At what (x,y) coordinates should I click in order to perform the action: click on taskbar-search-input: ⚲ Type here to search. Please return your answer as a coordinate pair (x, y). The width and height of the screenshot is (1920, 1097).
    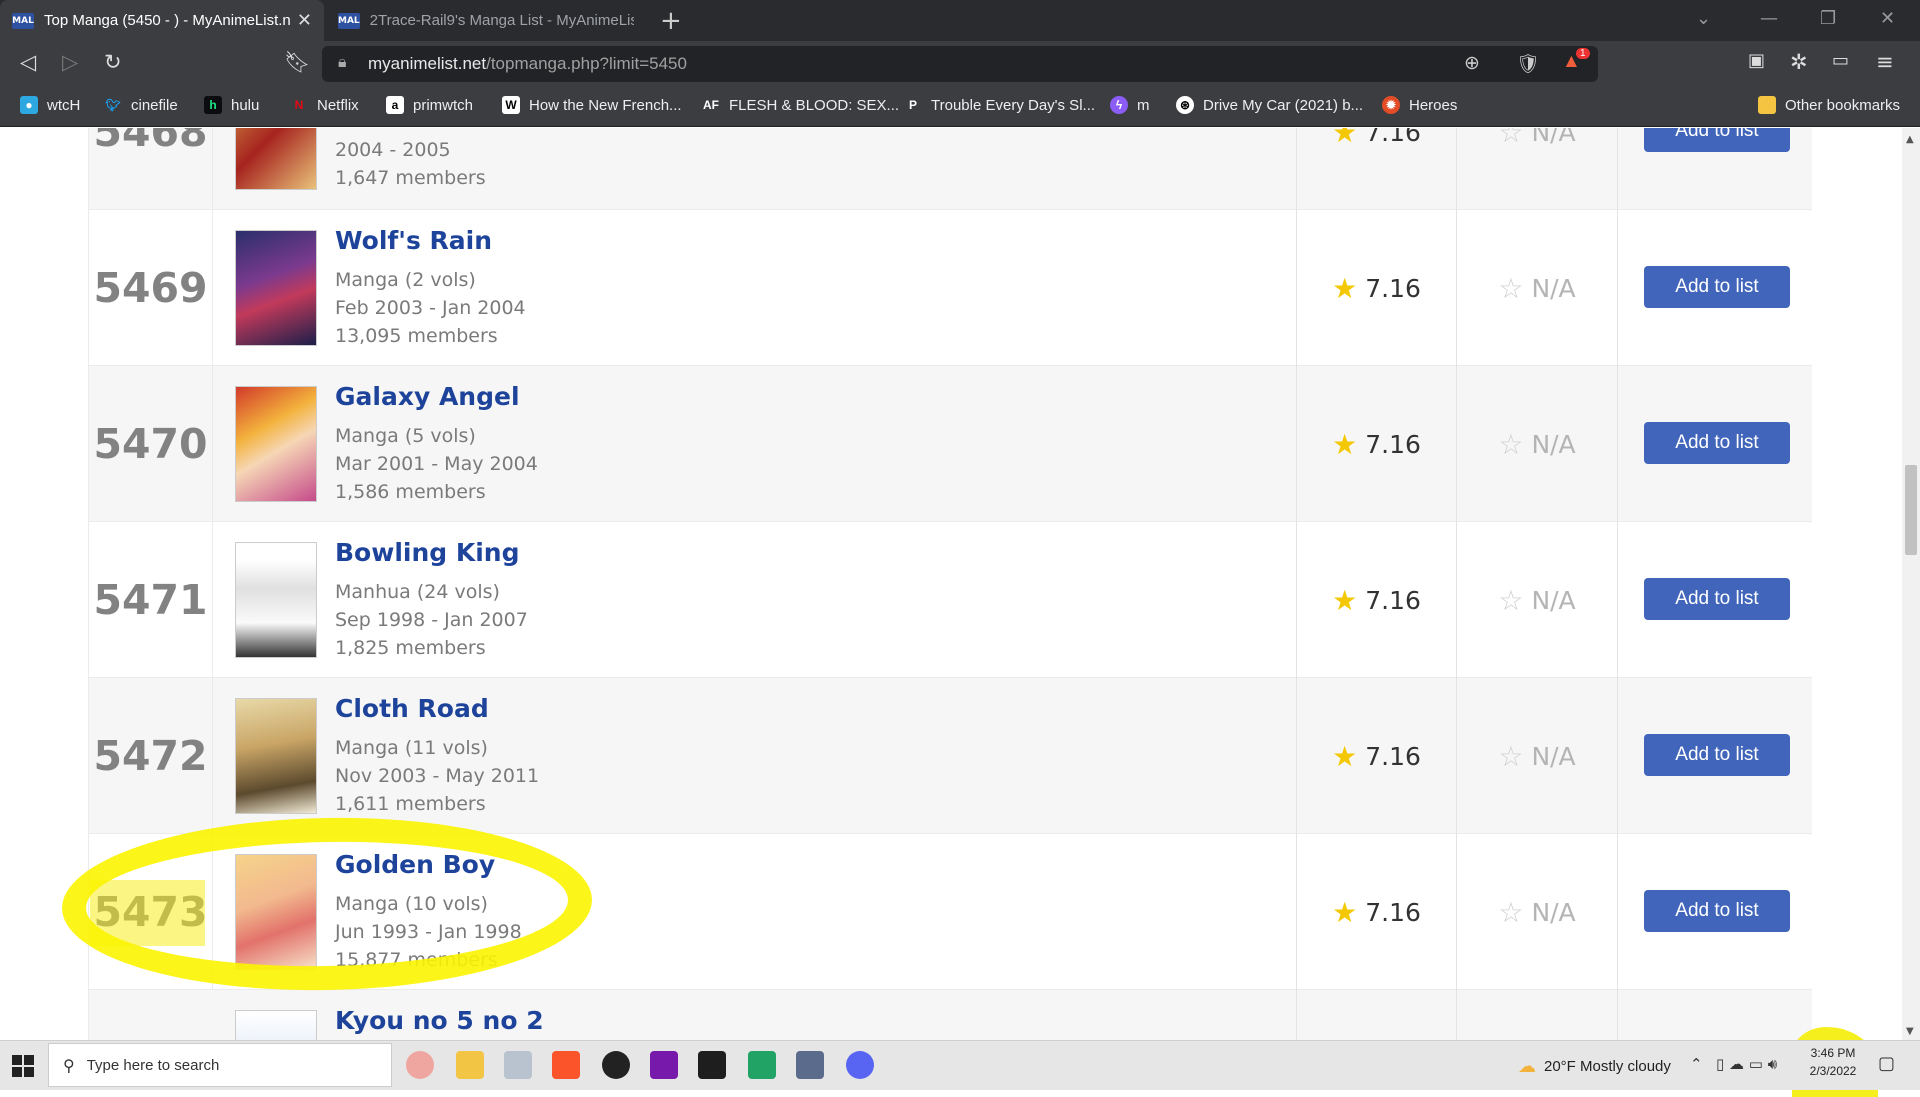
    Looking at the image, I should click on (220, 1065).